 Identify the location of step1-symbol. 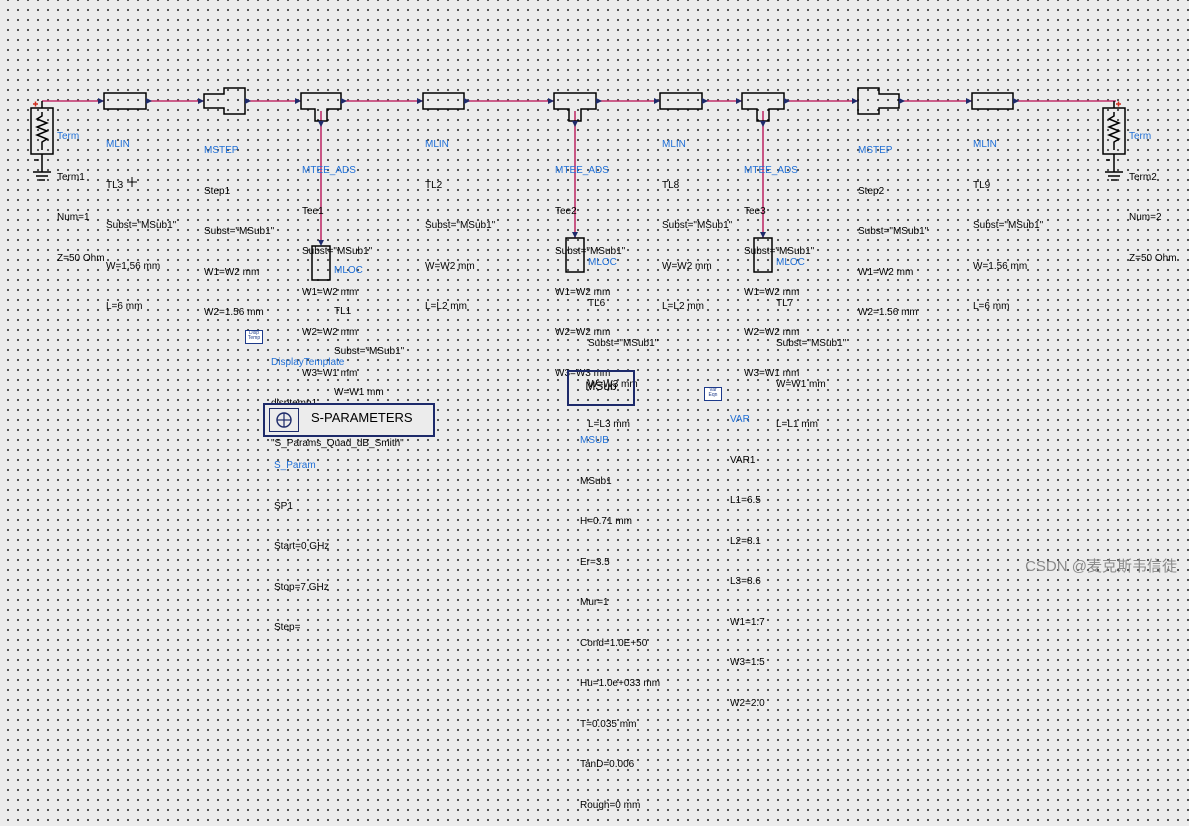
(224, 101).